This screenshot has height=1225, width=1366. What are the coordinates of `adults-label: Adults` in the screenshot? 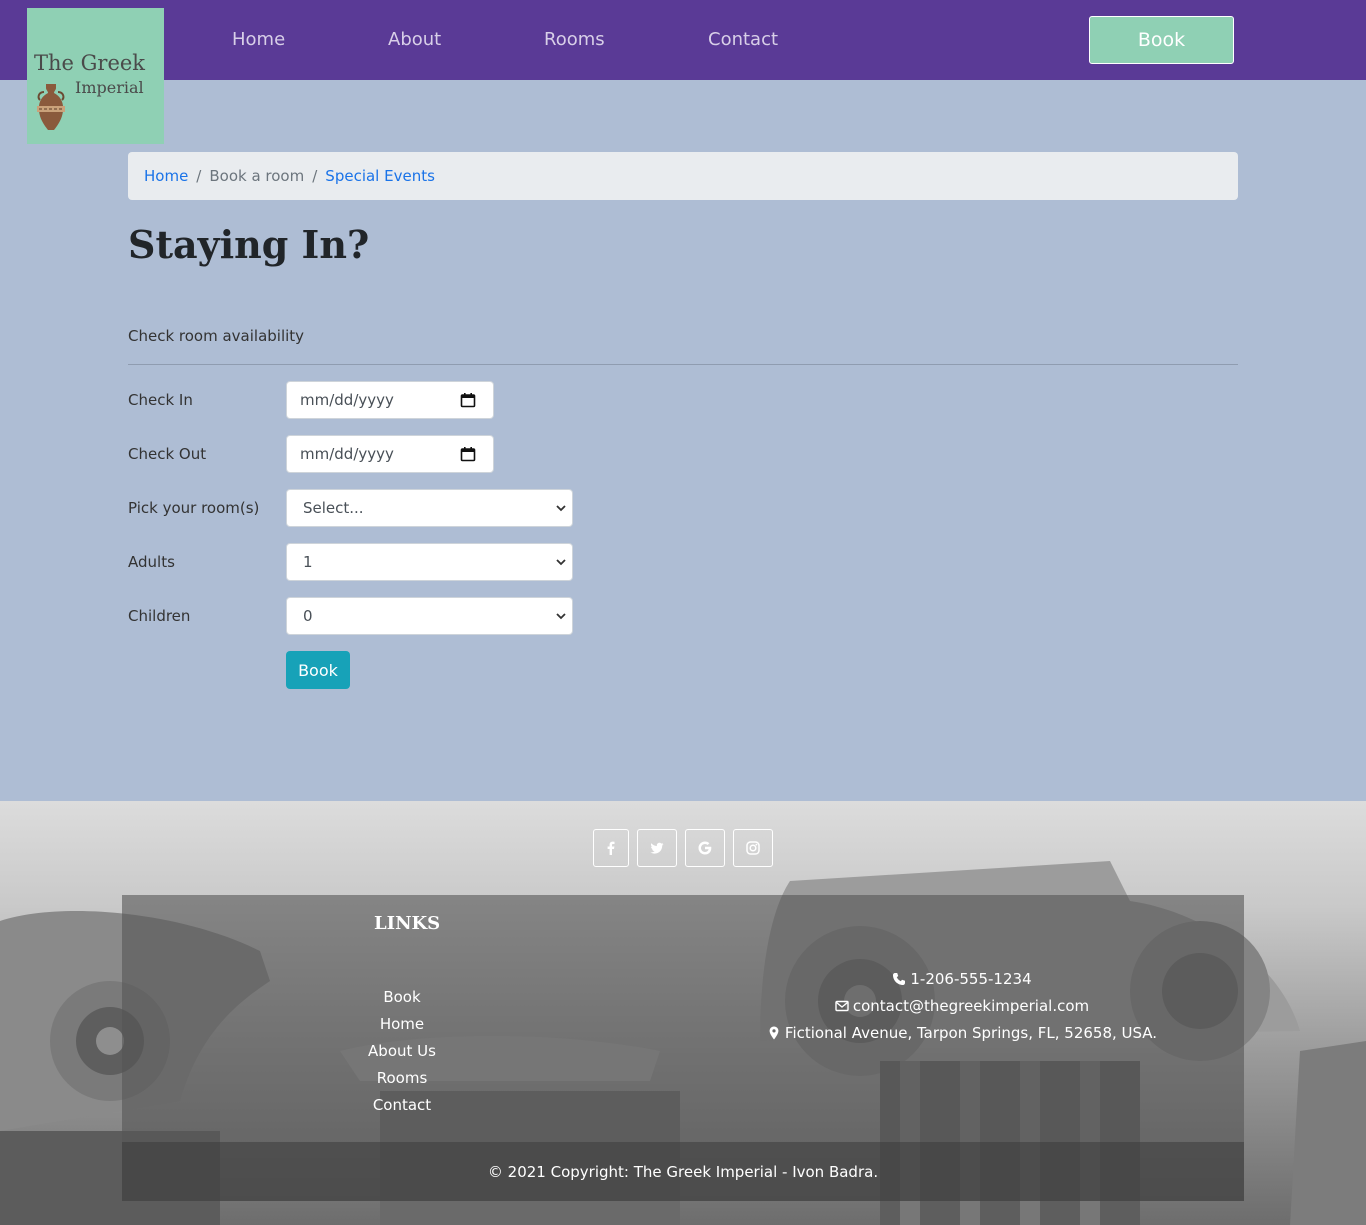 It's located at (151, 562).